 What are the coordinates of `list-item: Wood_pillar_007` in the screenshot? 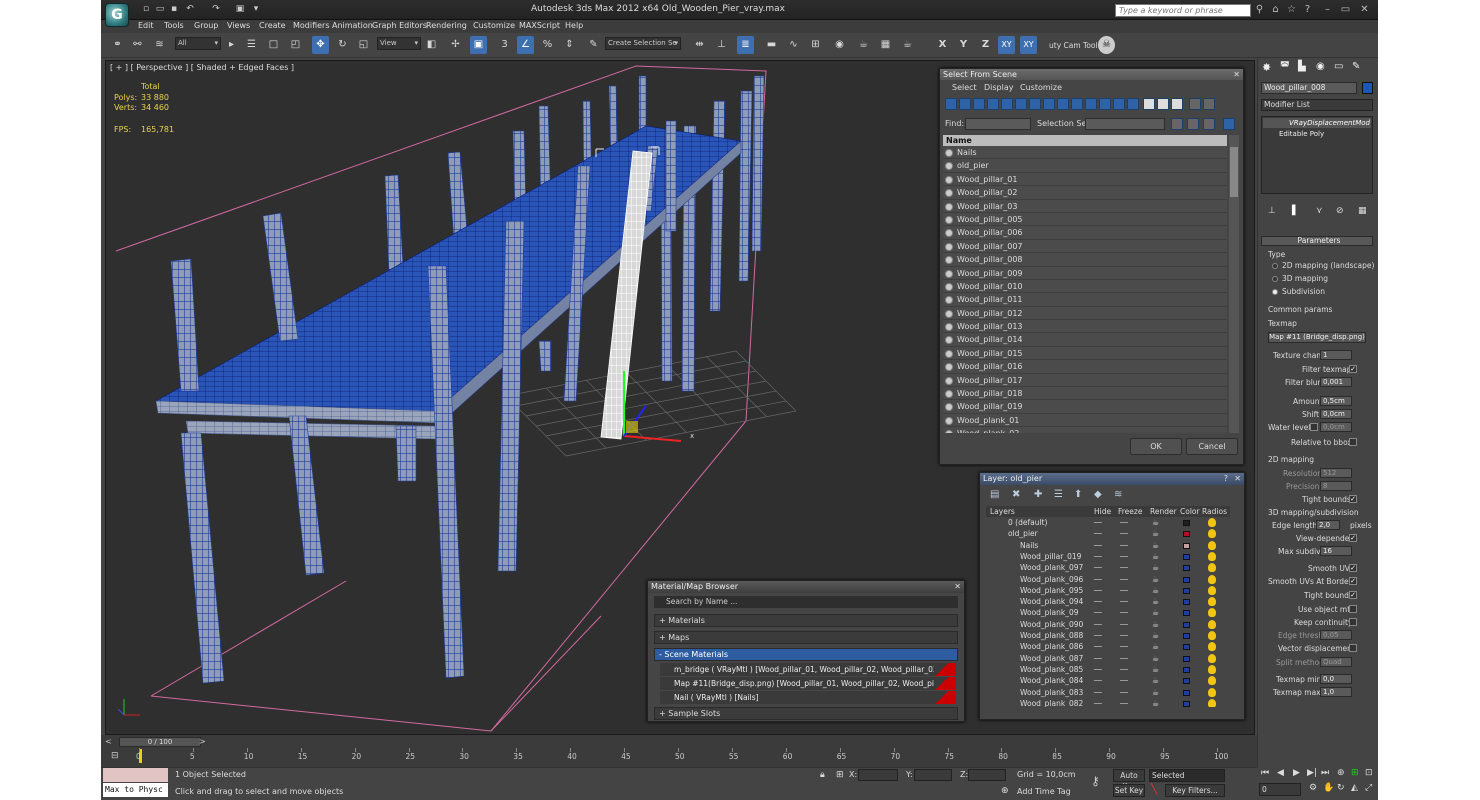 It's located at (1085, 246).